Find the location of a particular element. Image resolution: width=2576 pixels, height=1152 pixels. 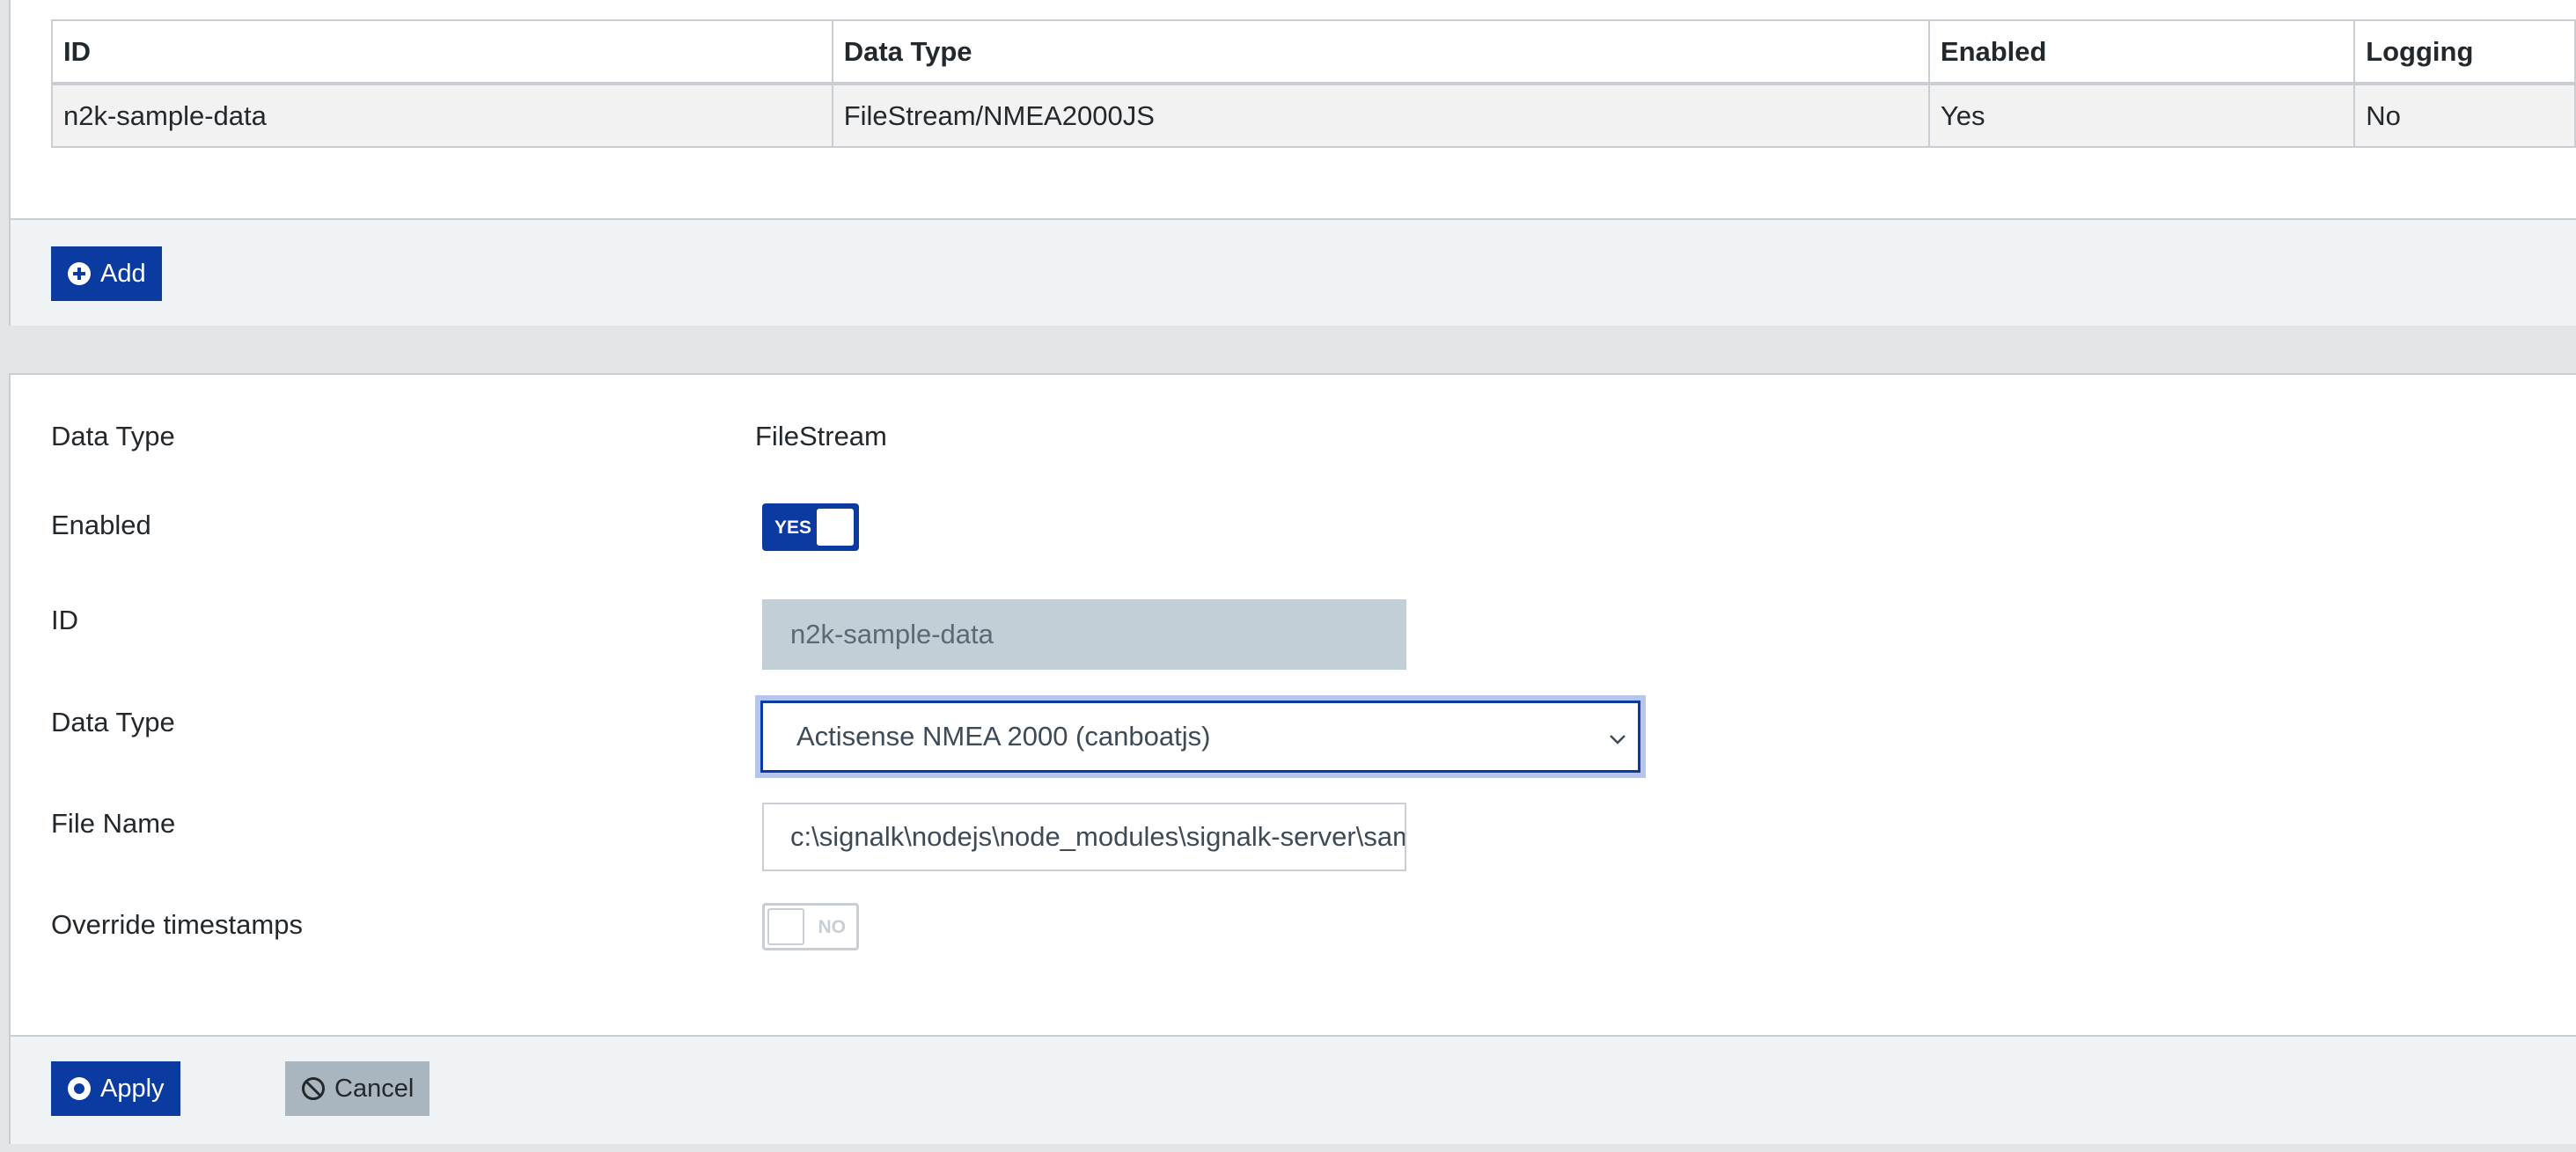

connections-card-footer: Add is located at coordinates (1293, 272).